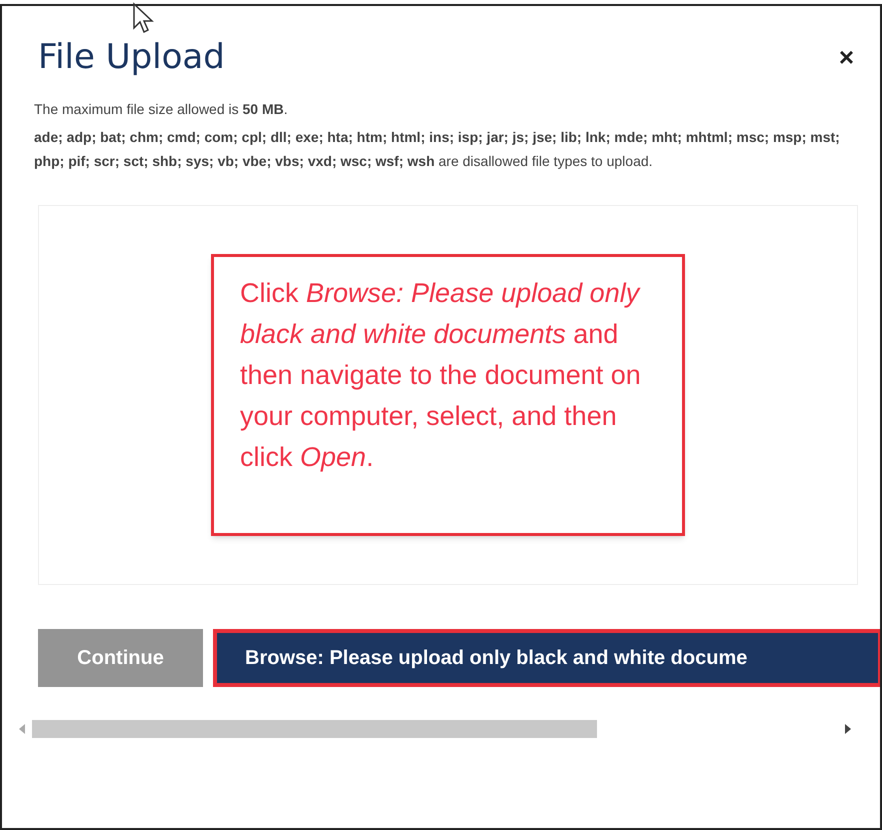 The height and width of the screenshot is (830, 882). Describe the element at coordinates (161, 109) in the screenshot. I see `info-text: The maximum file size allowed is 50 MB.` at that location.